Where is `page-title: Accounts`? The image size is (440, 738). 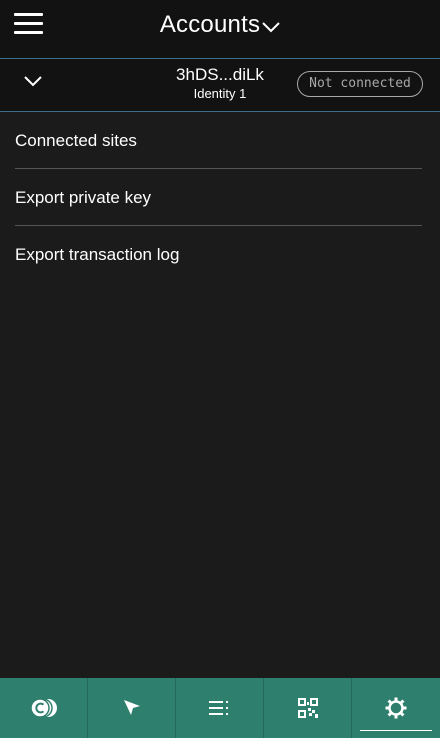
page-title: Accounts is located at coordinates (210, 24).